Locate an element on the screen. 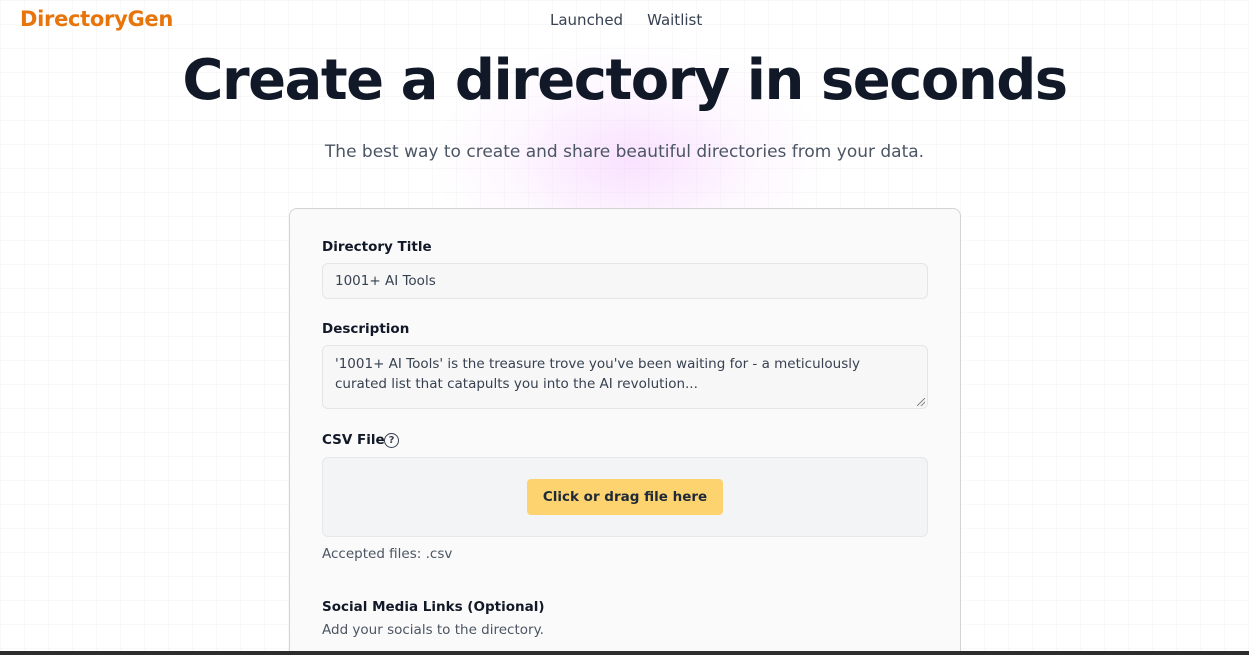 The height and width of the screenshot is (655, 1249). window-bottom-edge is located at coordinates (624, 653).